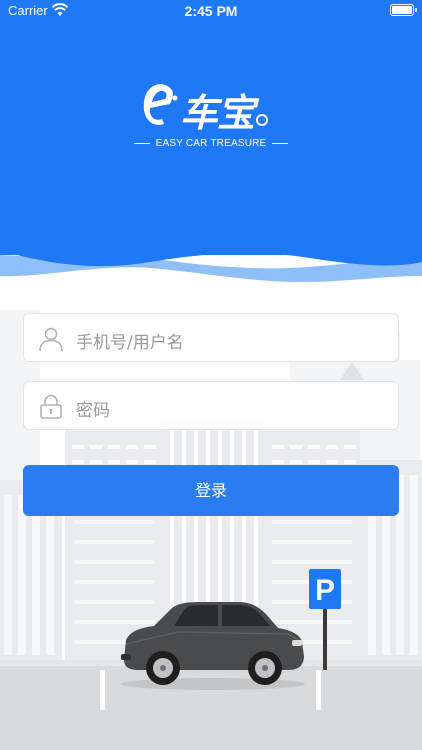 The image size is (422, 750). What do you see at coordinates (211, 490) in the screenshot?
I see `login-button: 登录` at bounding box center [211, 490].